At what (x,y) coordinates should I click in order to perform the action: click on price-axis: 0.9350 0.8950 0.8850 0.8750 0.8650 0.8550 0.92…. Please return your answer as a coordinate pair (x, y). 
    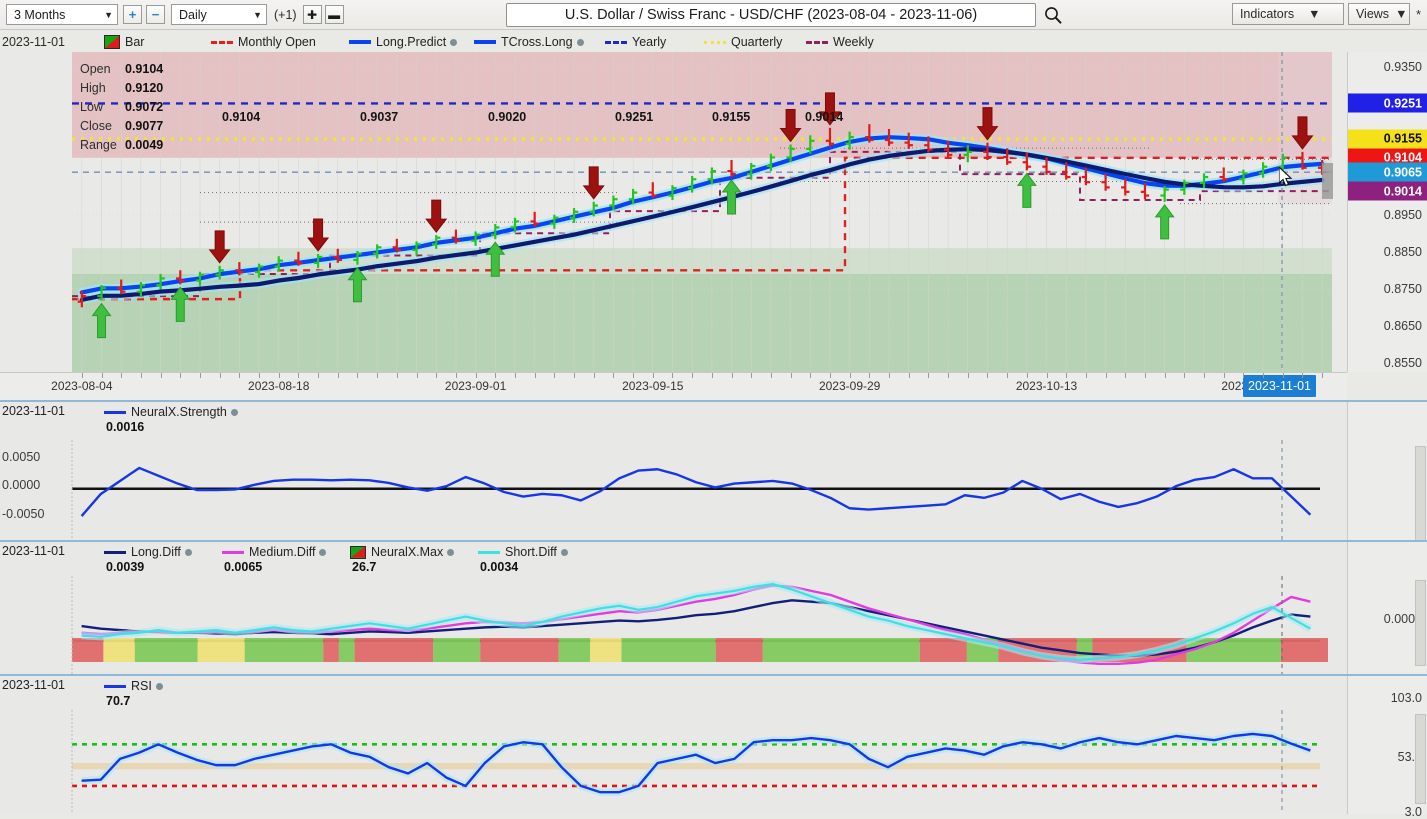
    Looking at the image, I should click on (1387, 212).